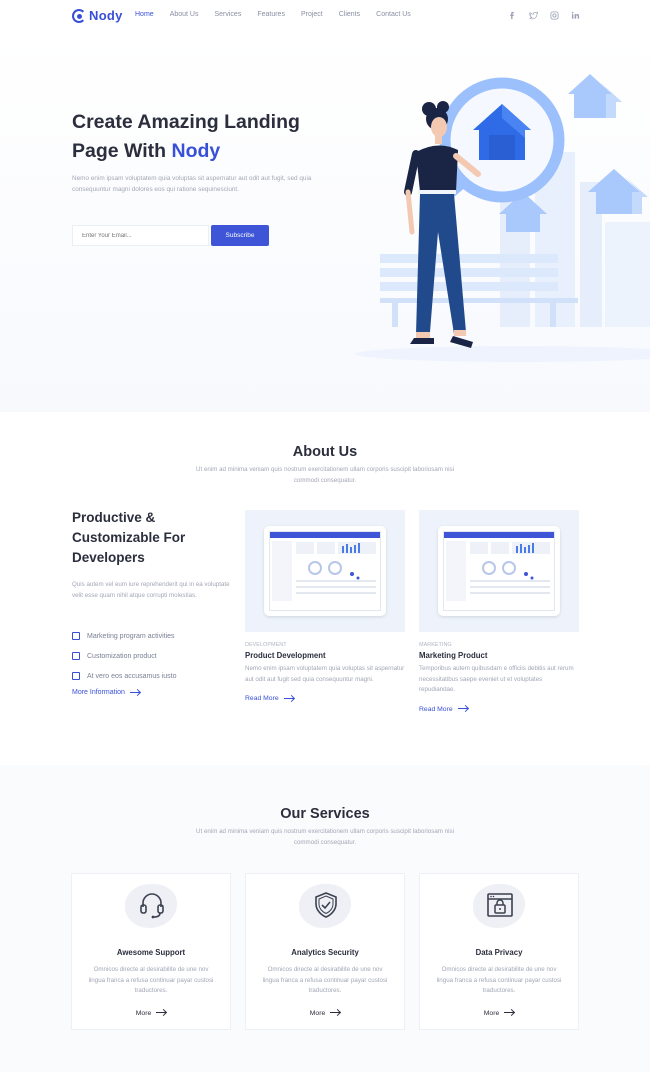  I want to click on feature-item: Customization product, so click(124, 656).